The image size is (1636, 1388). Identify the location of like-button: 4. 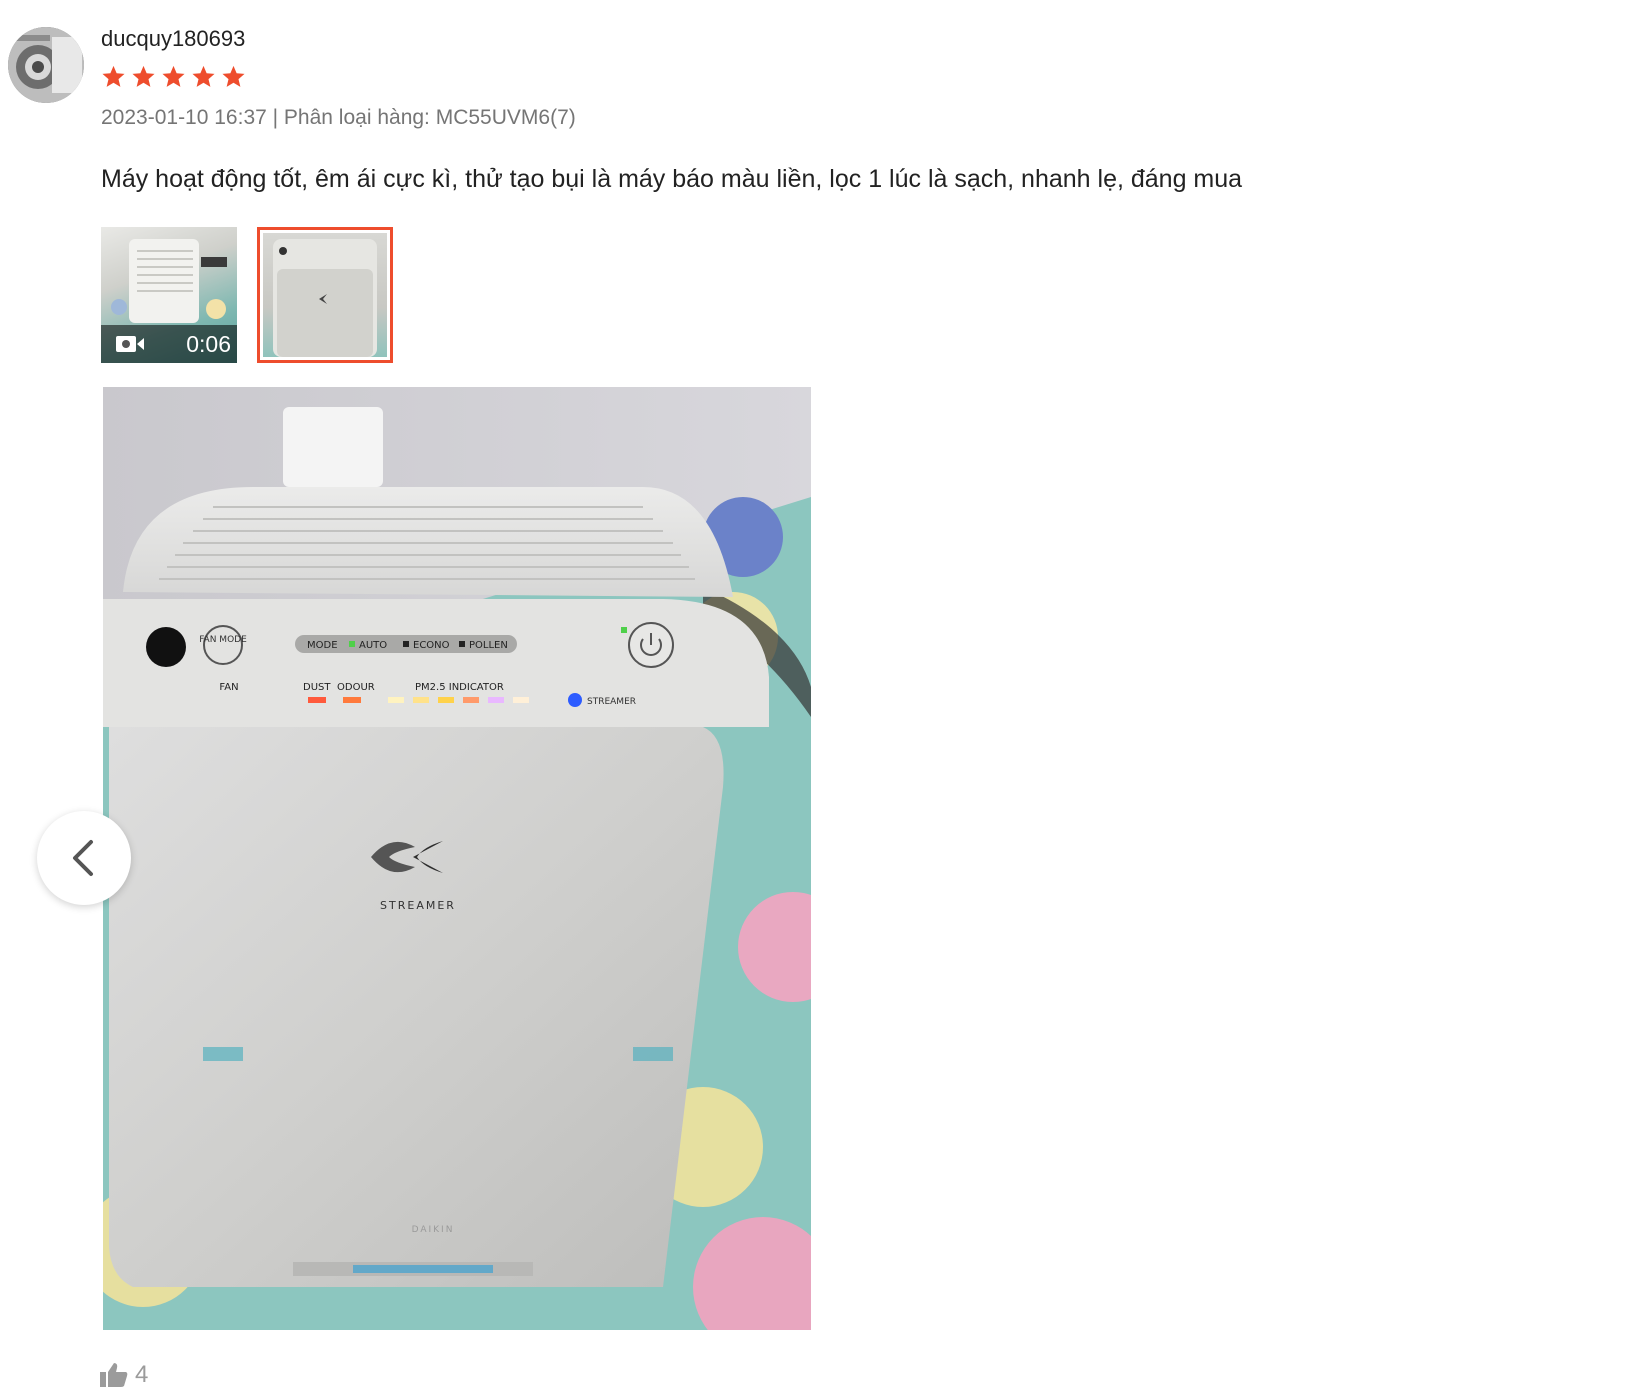
(123, 1375).